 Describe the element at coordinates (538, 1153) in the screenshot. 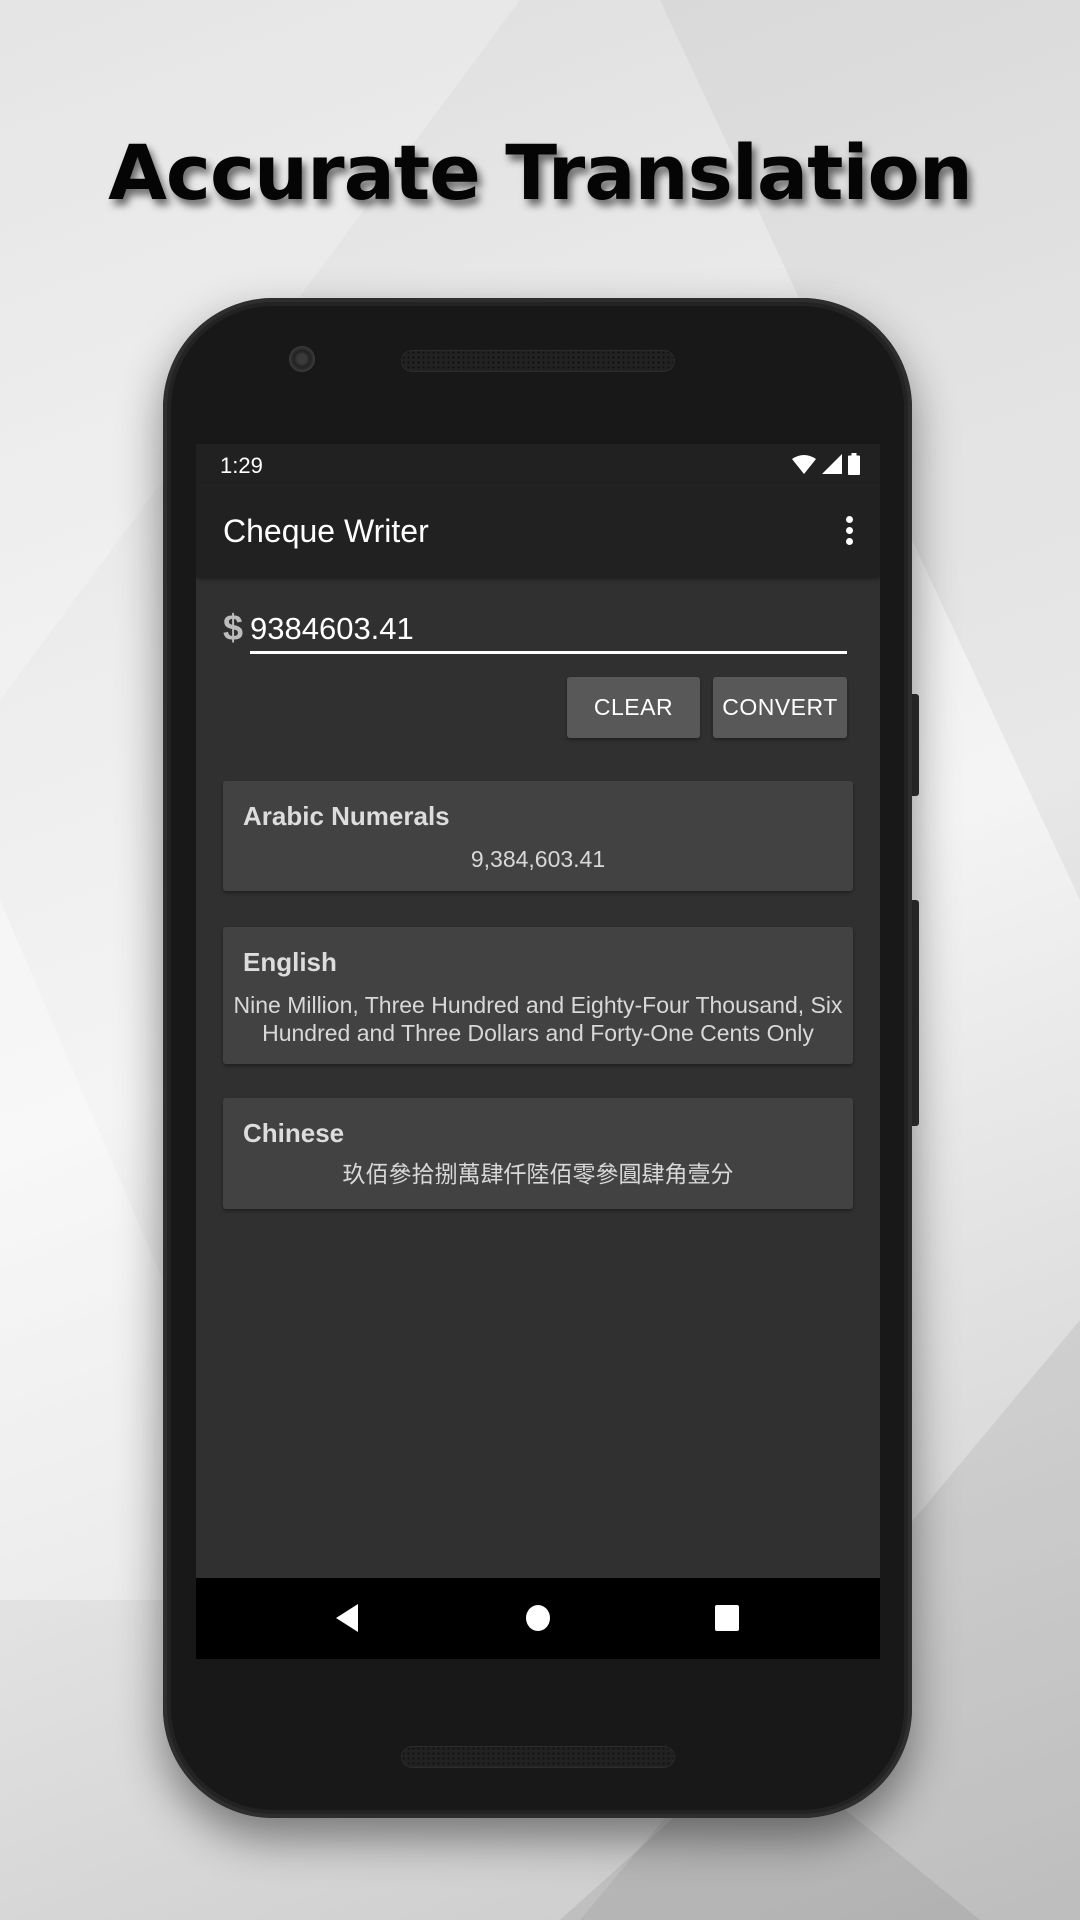

I see `result-card-chinese: Chinese 玖佰參拾捌萬肆仟陸佰零參圓肆角壹分` at that location.